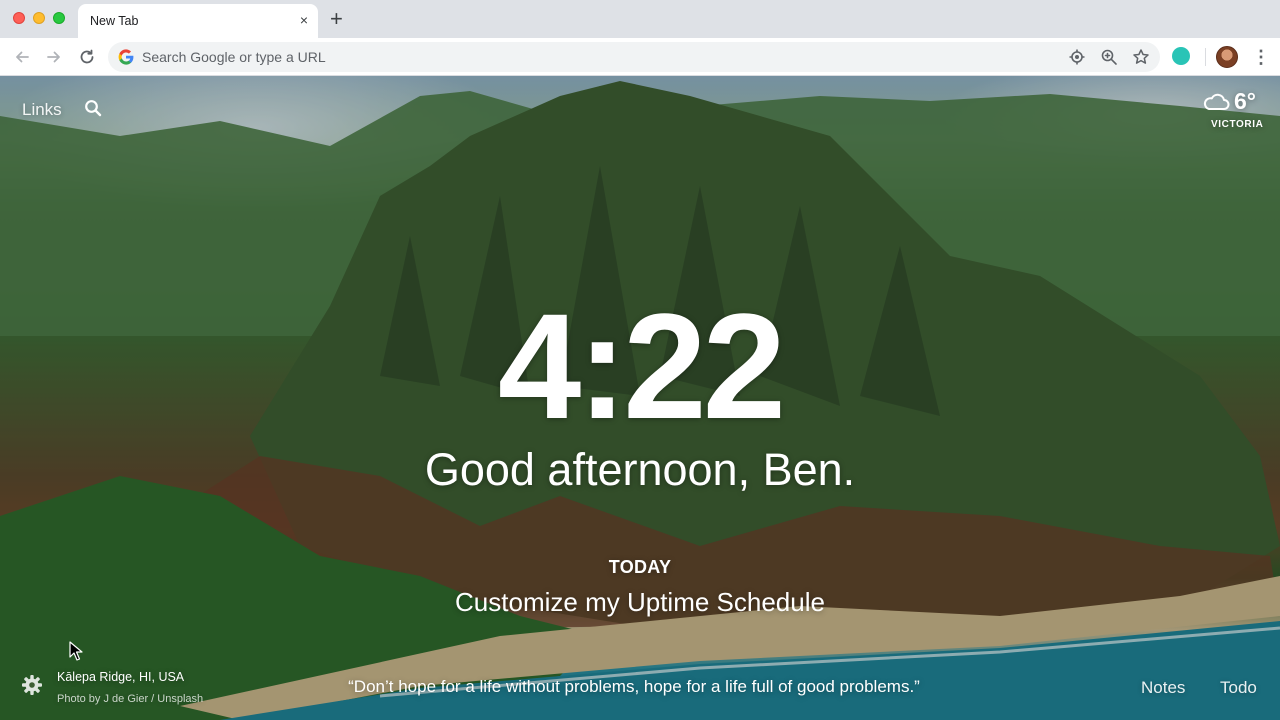 Image resolution: width=1280 pixels, height=720 pixels. I want to click on tab-title: New Tab, so click(114, 21).